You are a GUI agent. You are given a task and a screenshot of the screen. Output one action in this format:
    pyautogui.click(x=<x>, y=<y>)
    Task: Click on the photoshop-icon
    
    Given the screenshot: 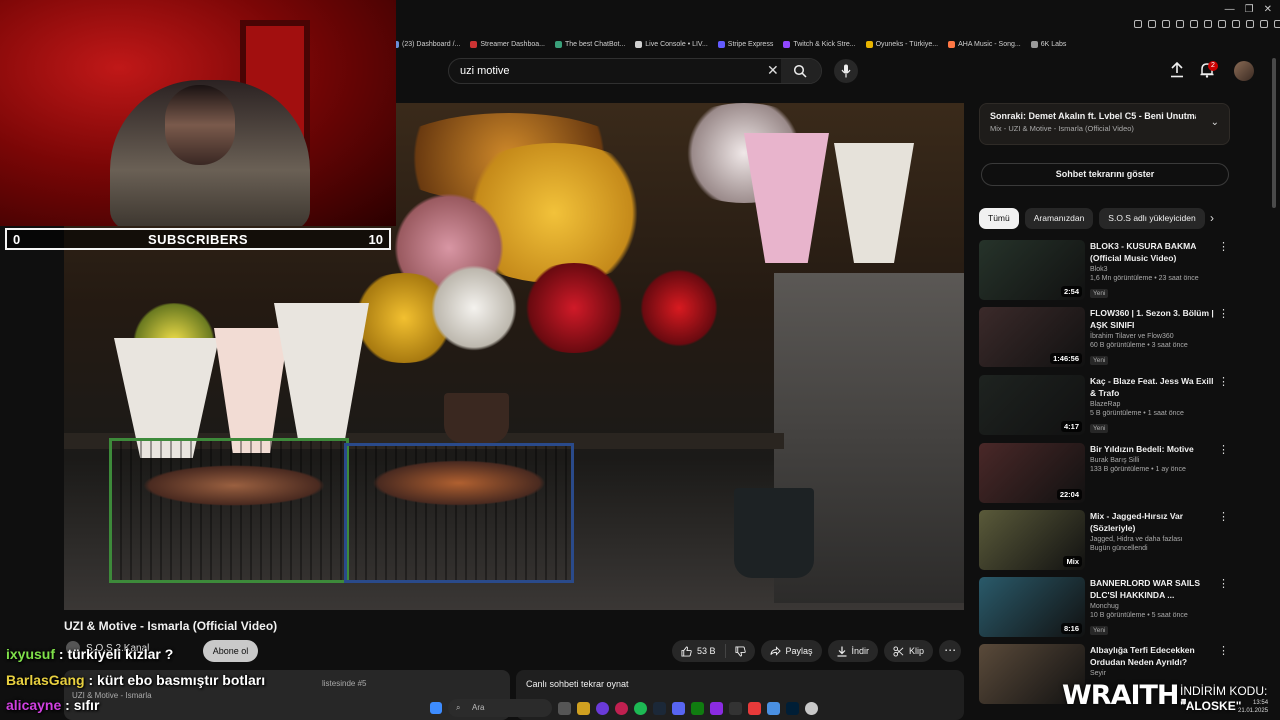 What is the action you would take?
    pyautogui.click(x=792, y=708)
    